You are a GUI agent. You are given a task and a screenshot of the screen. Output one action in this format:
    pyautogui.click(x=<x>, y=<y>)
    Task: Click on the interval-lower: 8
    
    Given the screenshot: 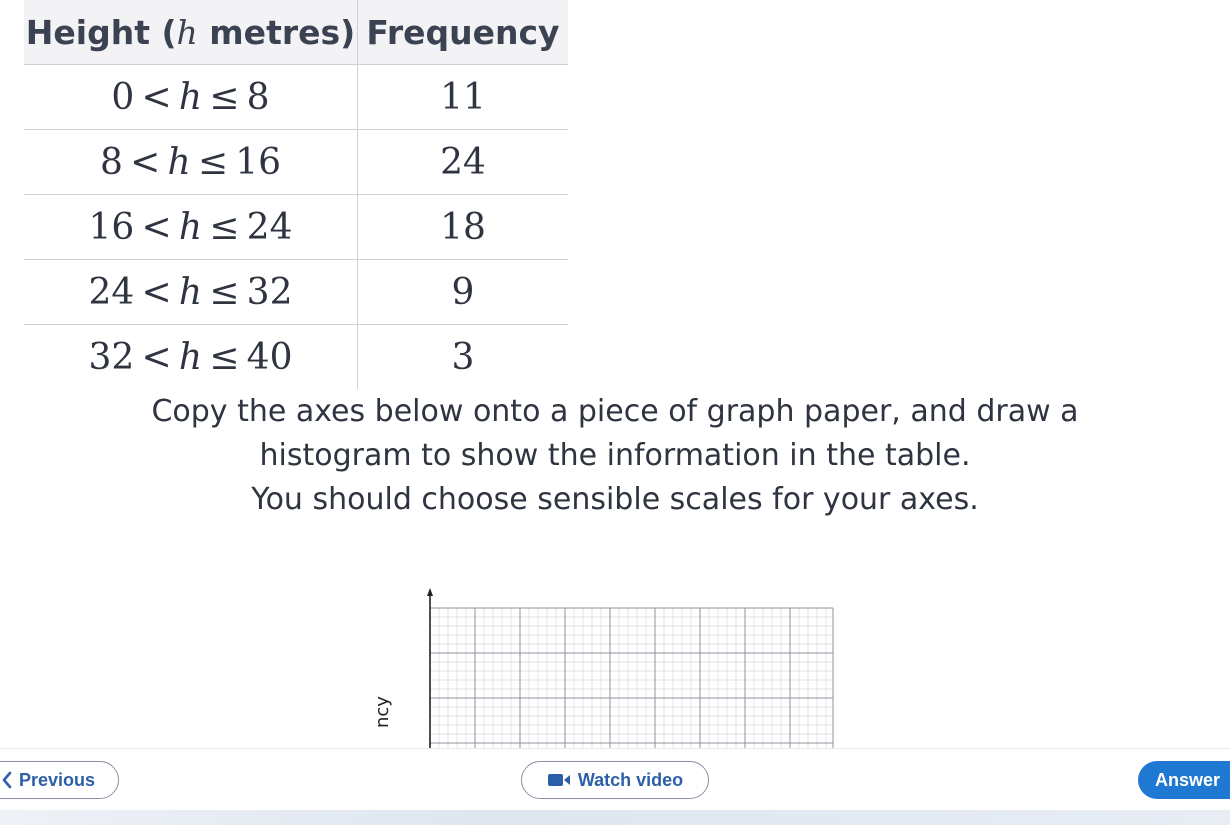 What is the action you would take?
    pyautogui.click(x=111, y=162)
    